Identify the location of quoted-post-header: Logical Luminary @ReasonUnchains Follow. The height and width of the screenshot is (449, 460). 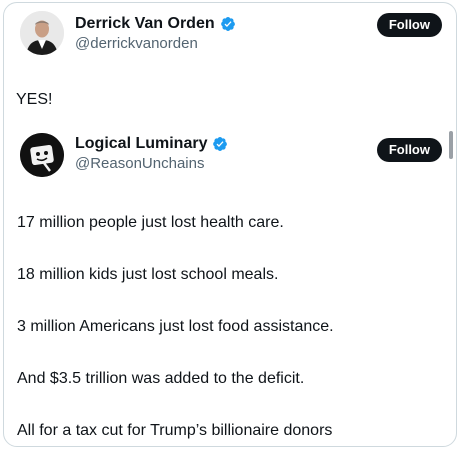
(231, 157).